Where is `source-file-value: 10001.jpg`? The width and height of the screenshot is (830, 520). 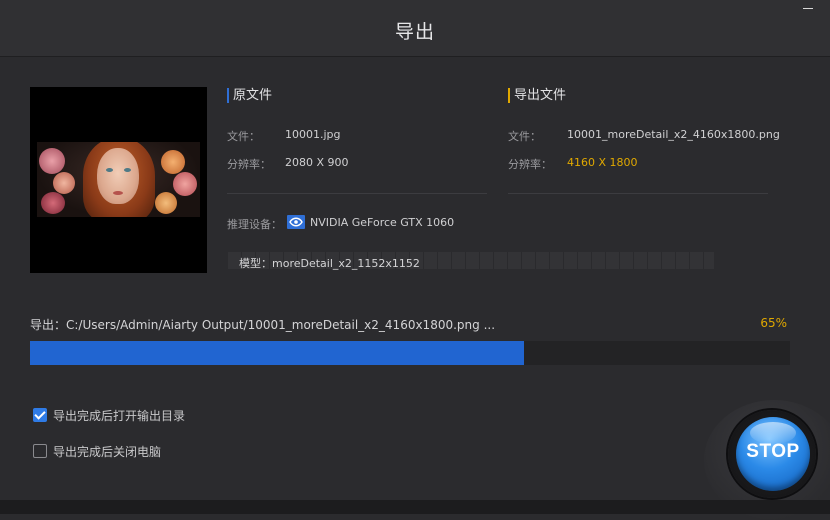 source-file-value: 10001.jpg is located at coordinates (313, 134).